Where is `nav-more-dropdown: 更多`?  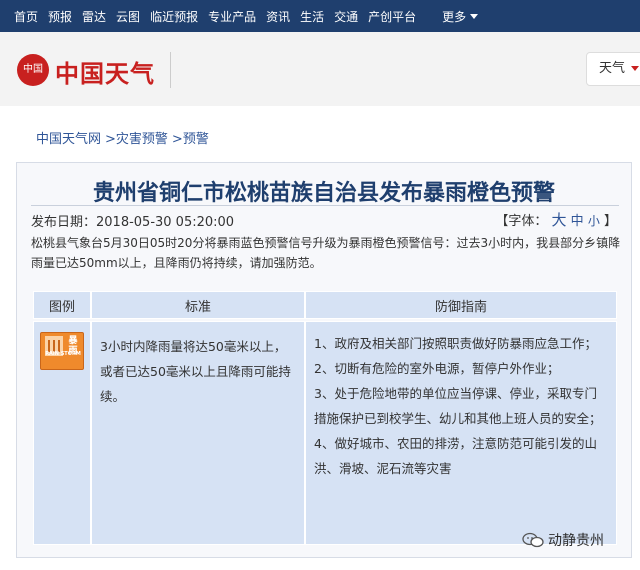 nav-more-dropdown: 更多 is located at coordinates (460, 16).